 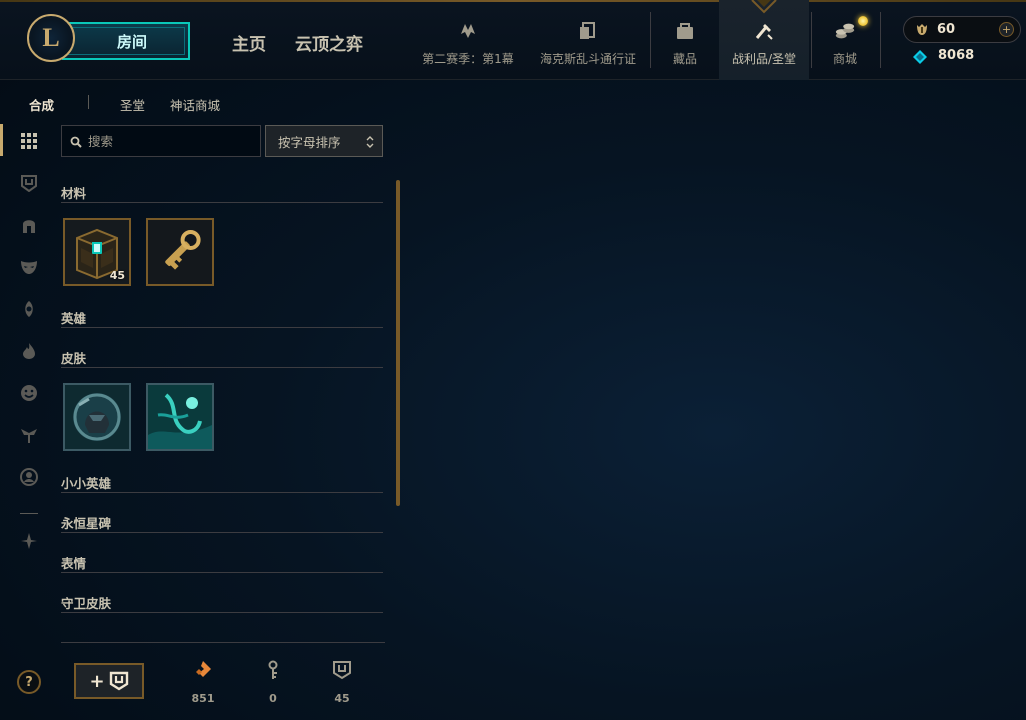 I want to click on nav-store-label: 商城, so click(x=844, y=58).